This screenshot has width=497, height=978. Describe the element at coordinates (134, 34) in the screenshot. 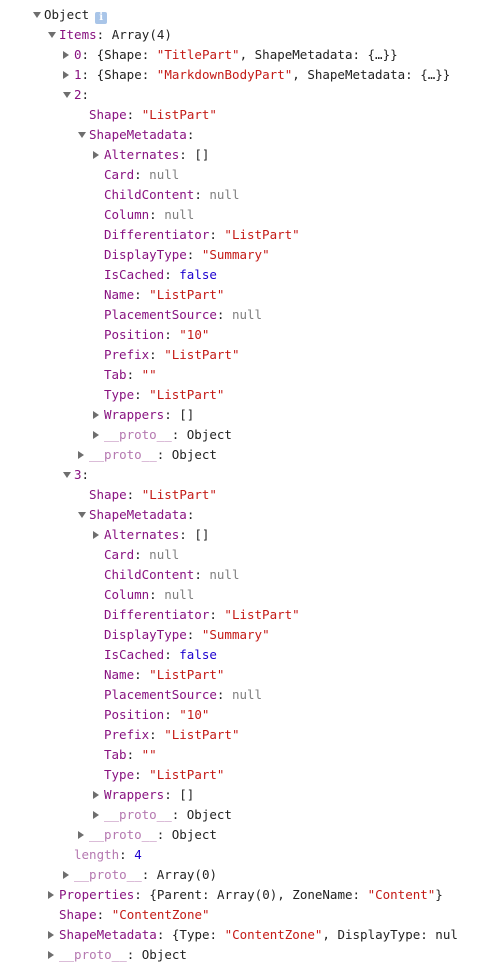

I see `property-value: : Array(4)` at that location.